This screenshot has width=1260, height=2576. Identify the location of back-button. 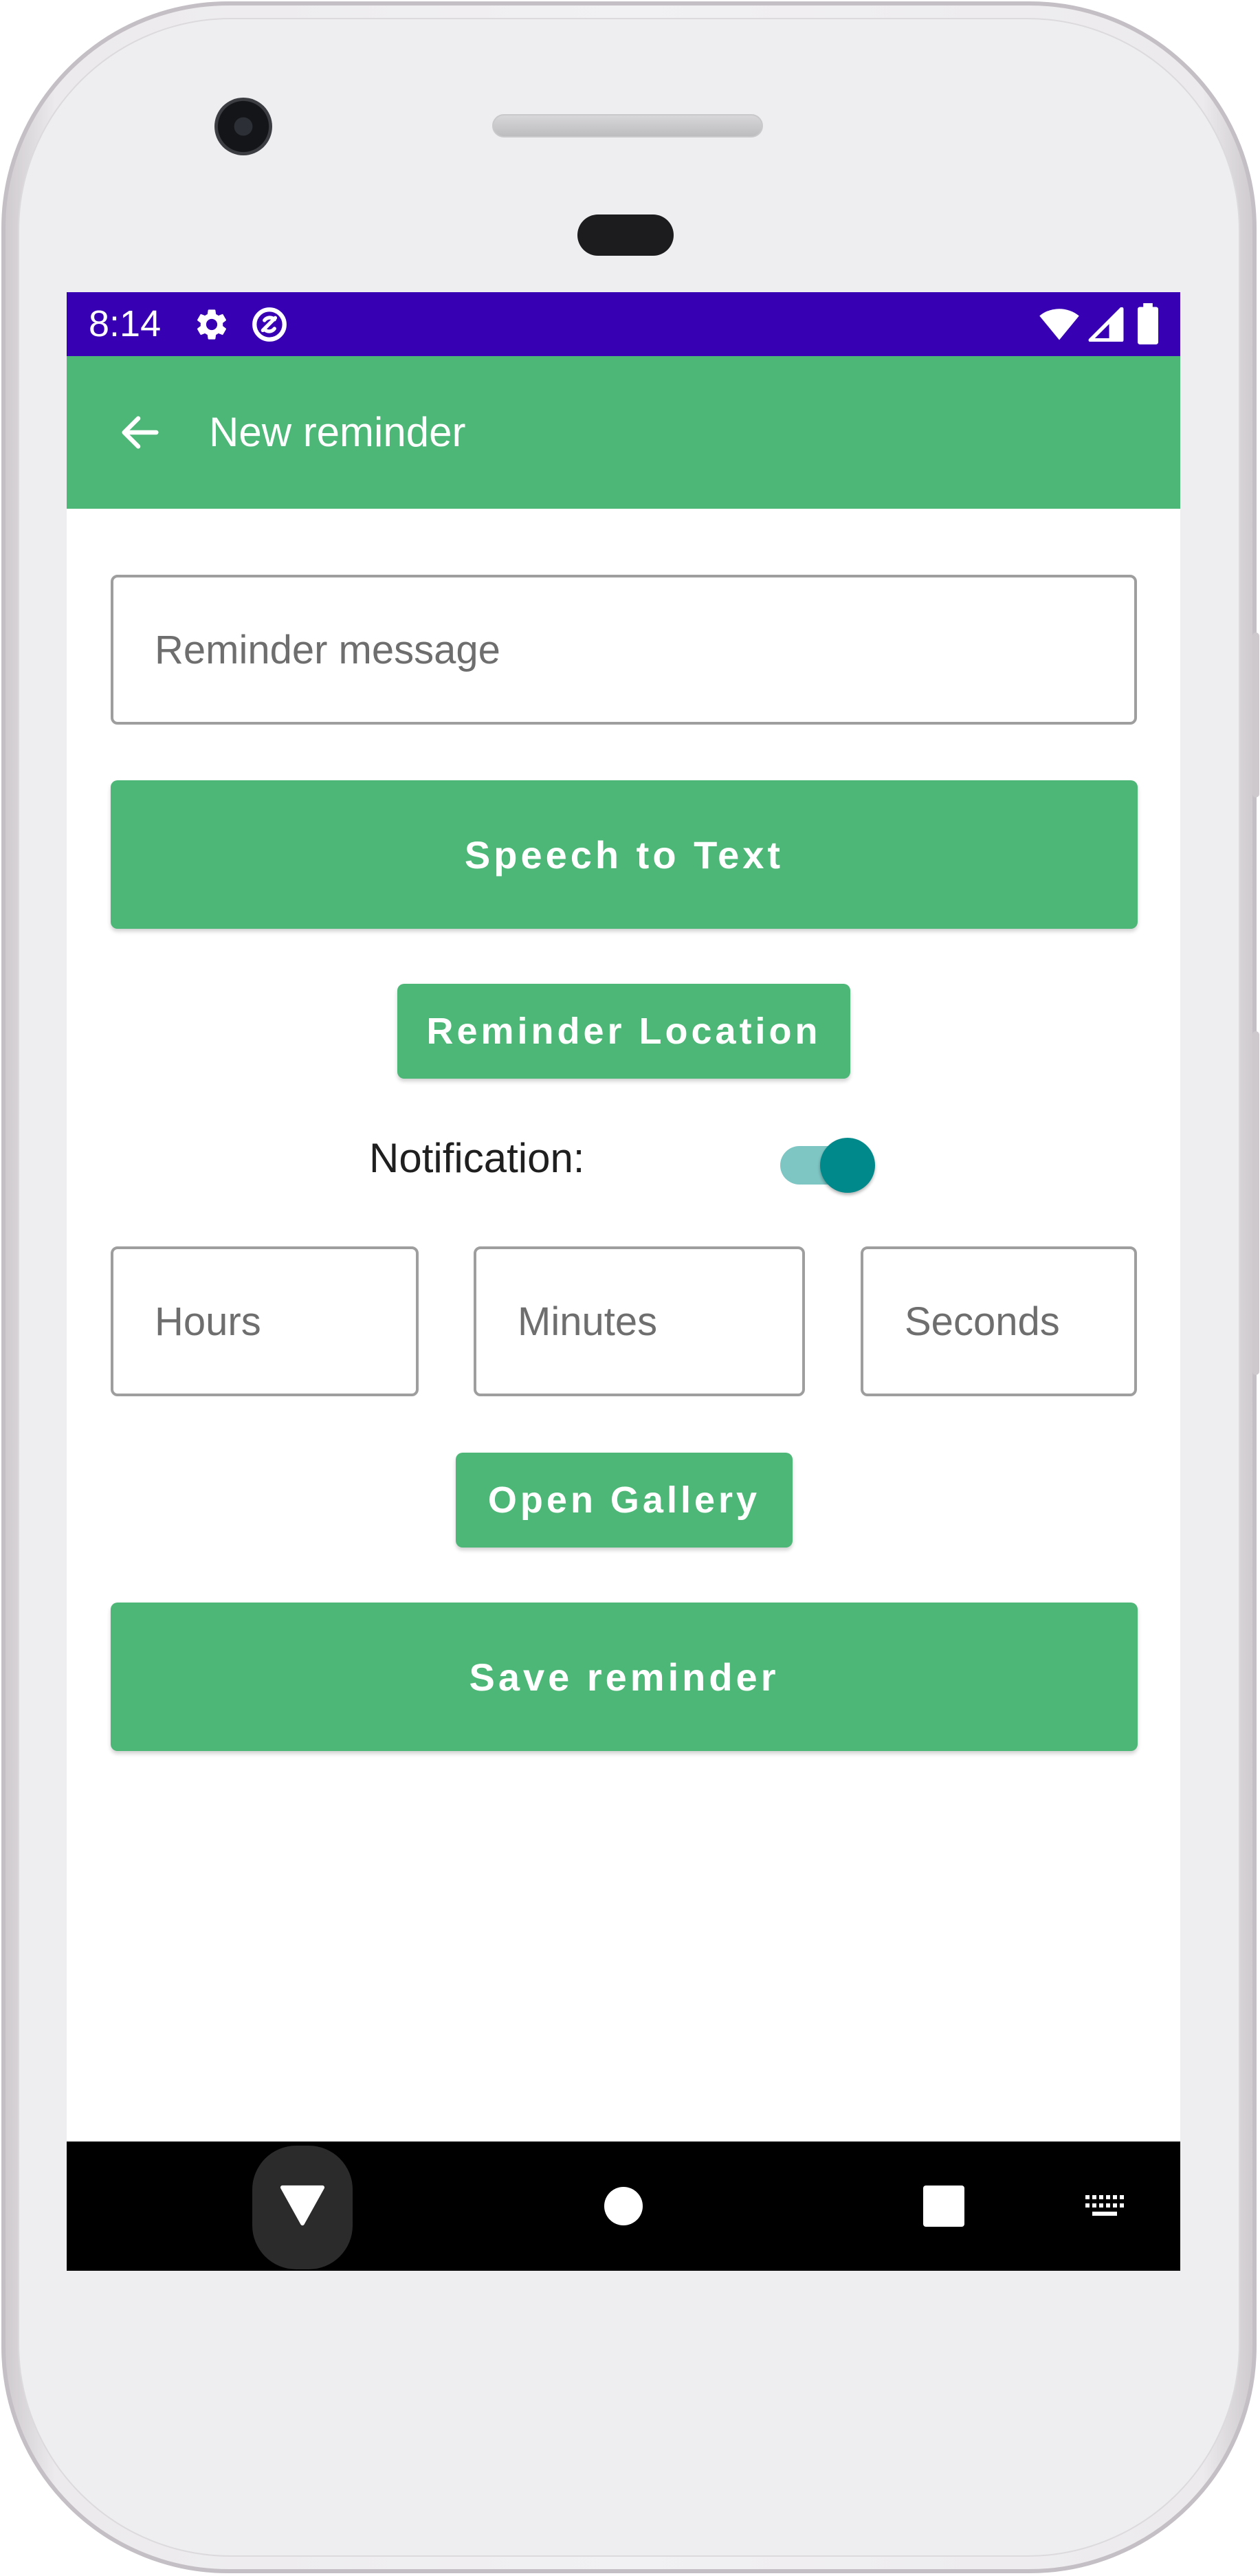
(302, 2207).